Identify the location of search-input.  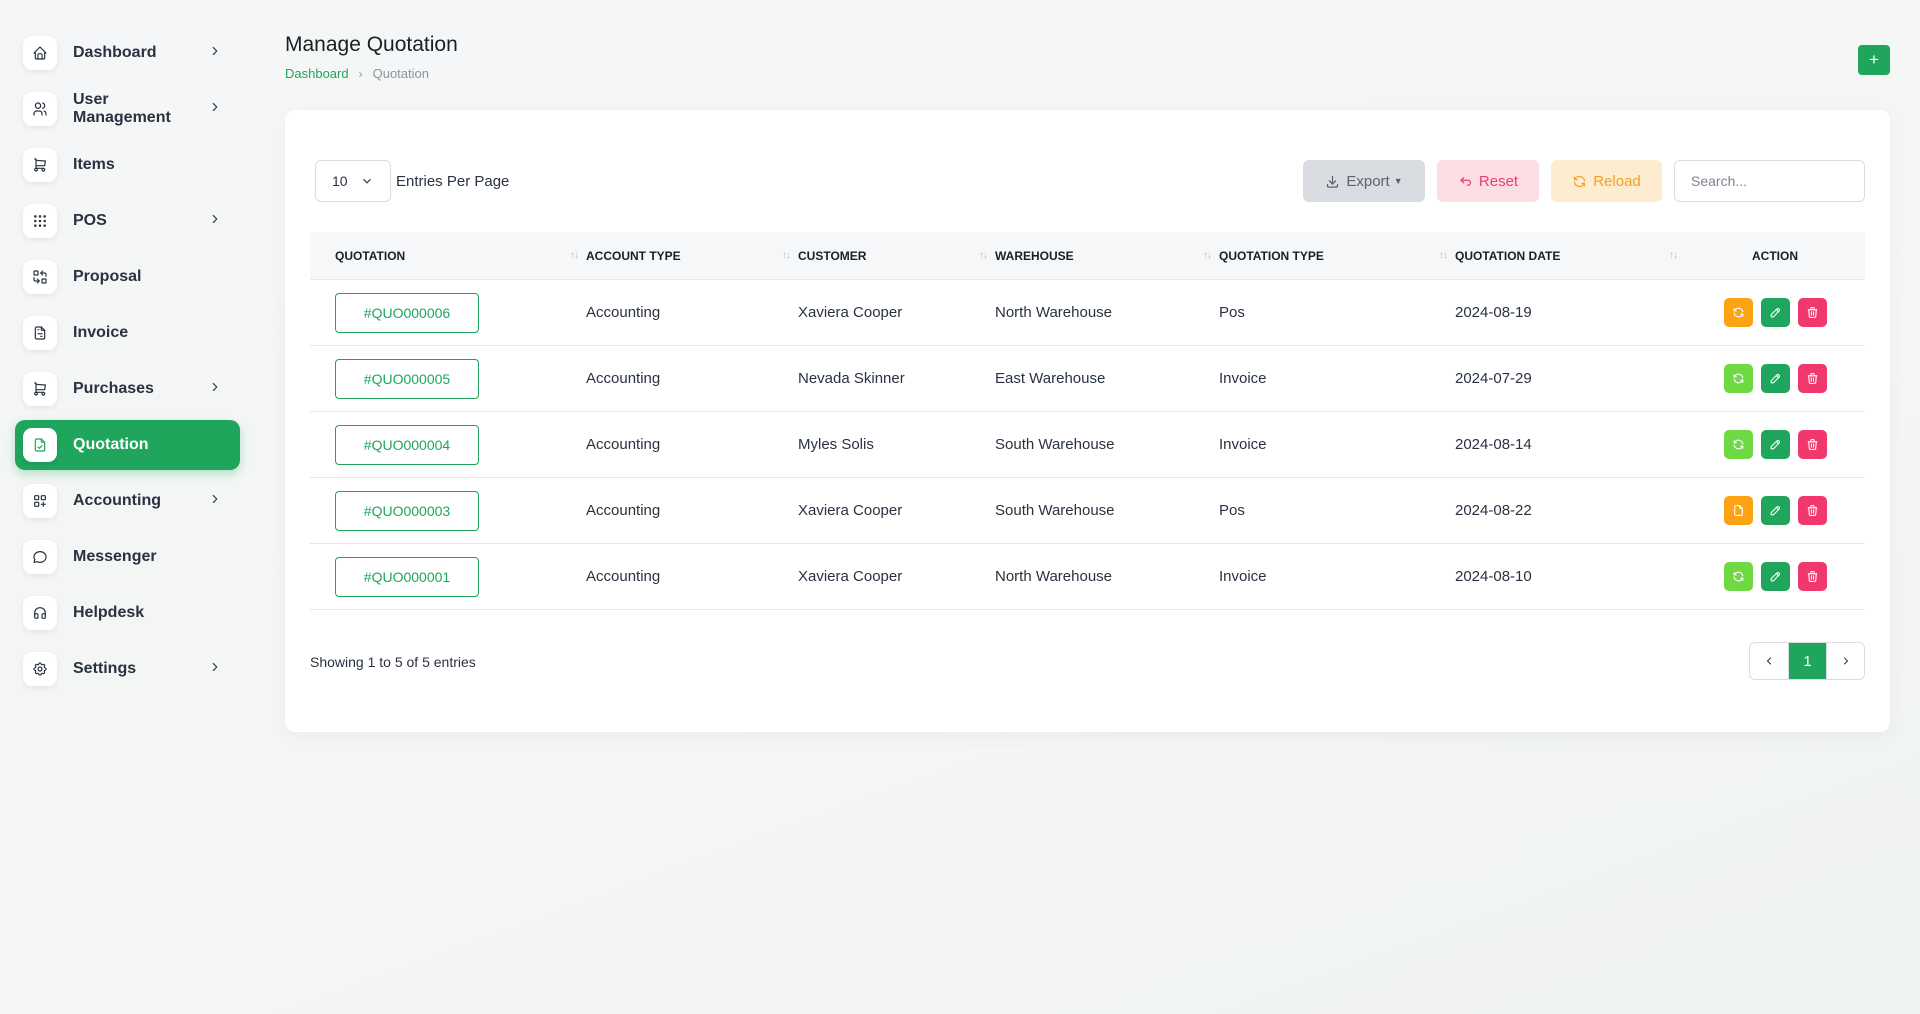
(1769, 181).